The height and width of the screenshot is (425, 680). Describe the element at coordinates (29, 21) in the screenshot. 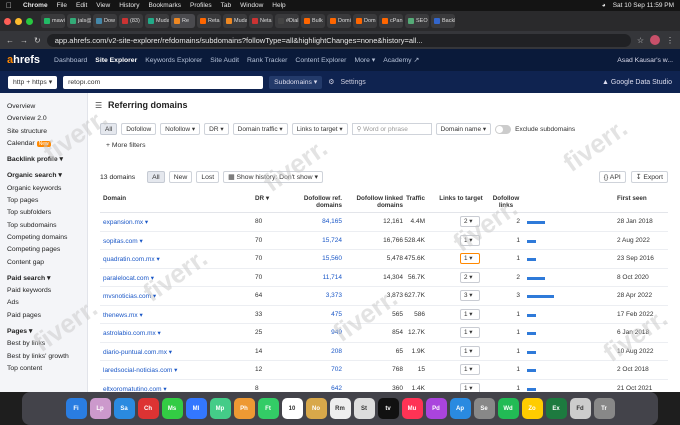

I see `zoom-window-button` at that location.